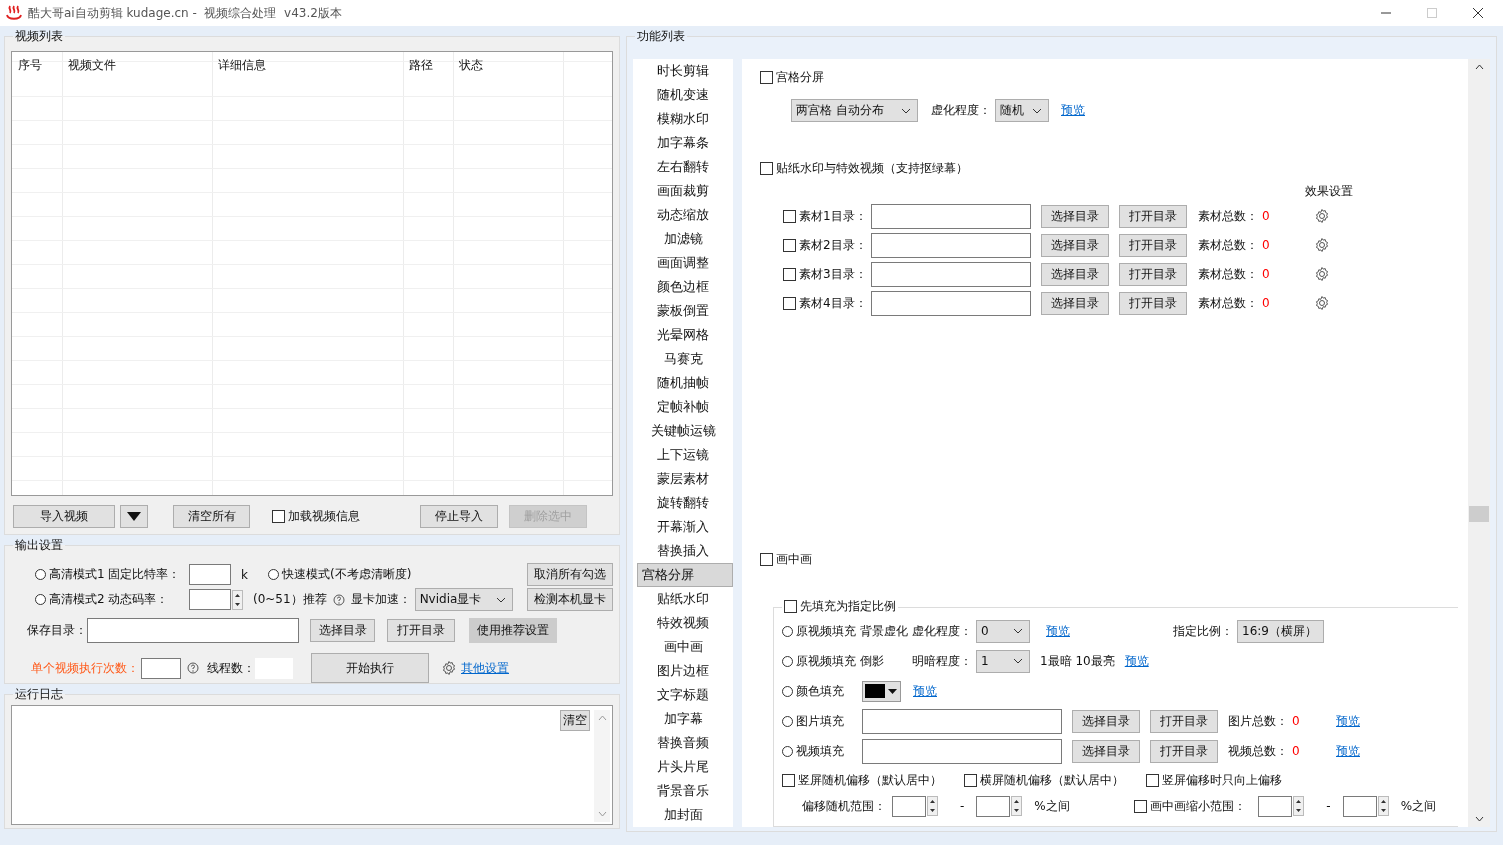  Describe the element at coordinates (161, 668) in the screenshot. I see `run-count-field` at that location.